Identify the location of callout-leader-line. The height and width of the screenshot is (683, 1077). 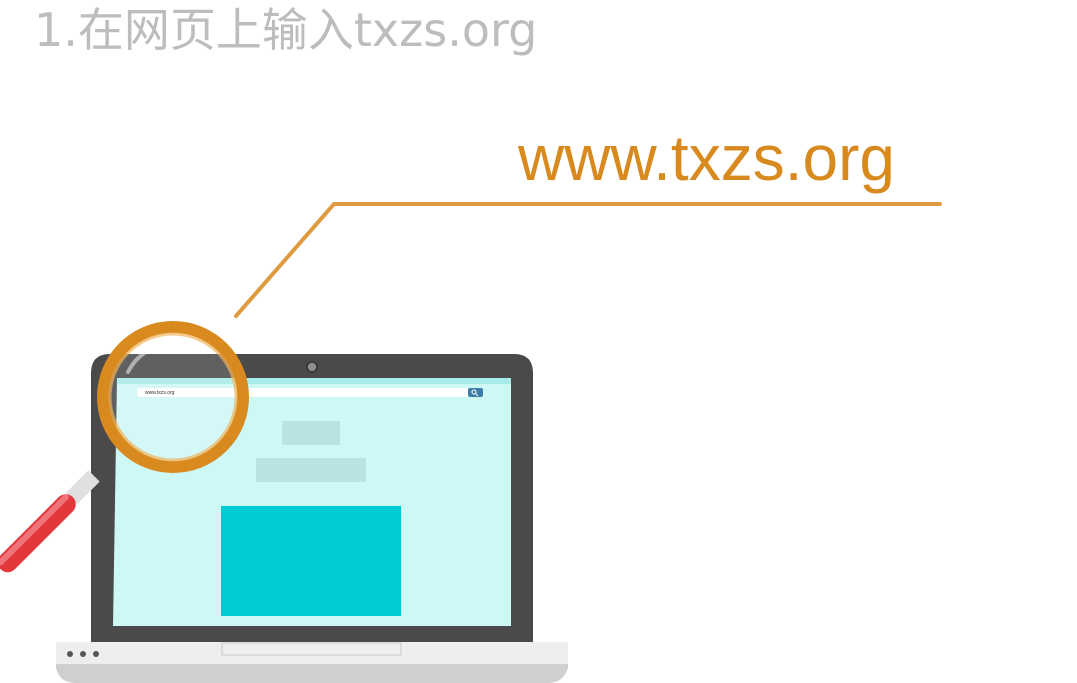
(588, 260).